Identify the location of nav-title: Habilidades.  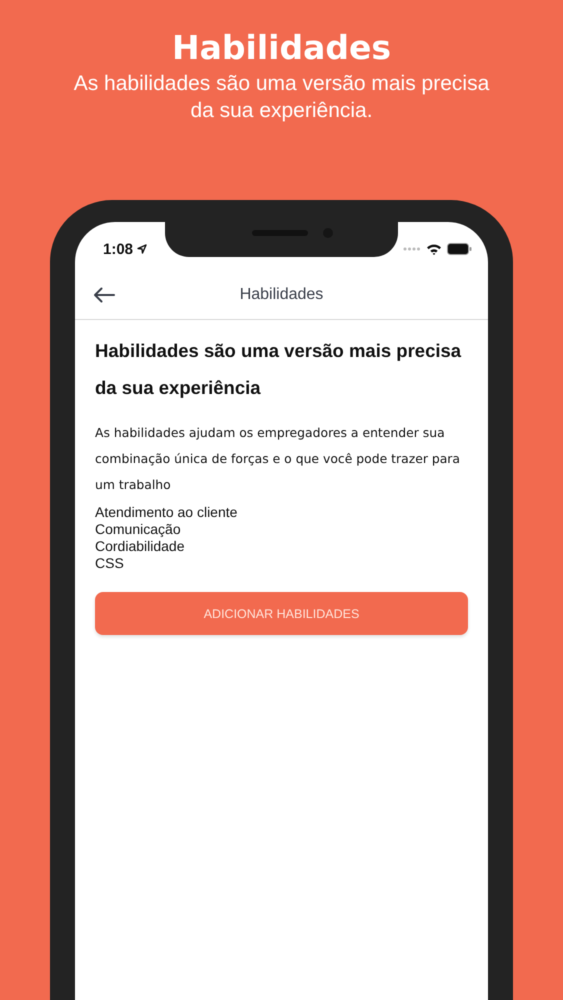
(282, 295).